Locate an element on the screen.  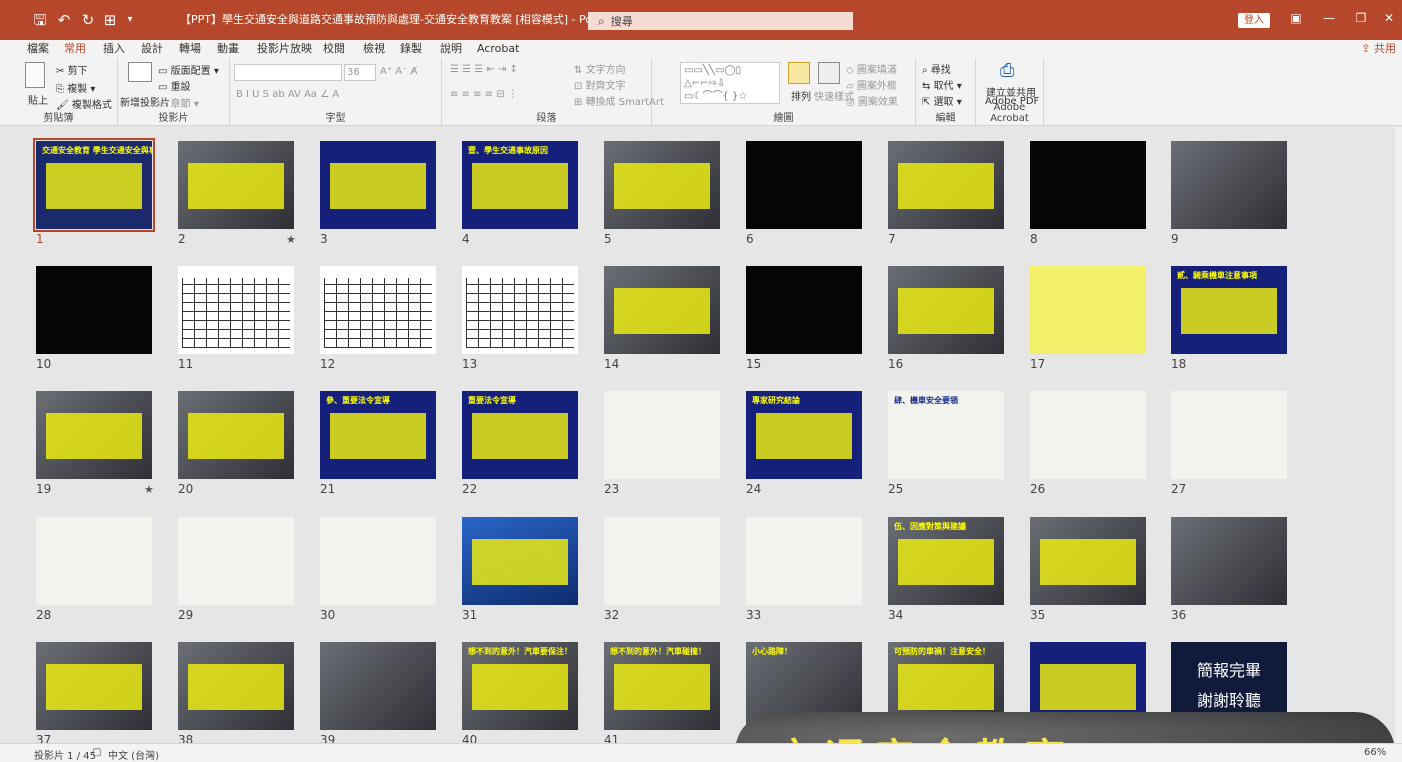
slide-text-box is located at coordinates (94, 436).